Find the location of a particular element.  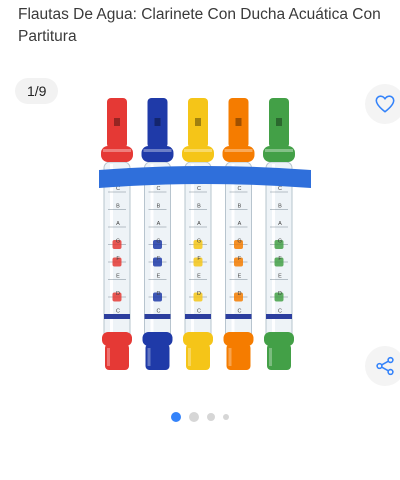

favorite-button is located at coordinates (382, 104).